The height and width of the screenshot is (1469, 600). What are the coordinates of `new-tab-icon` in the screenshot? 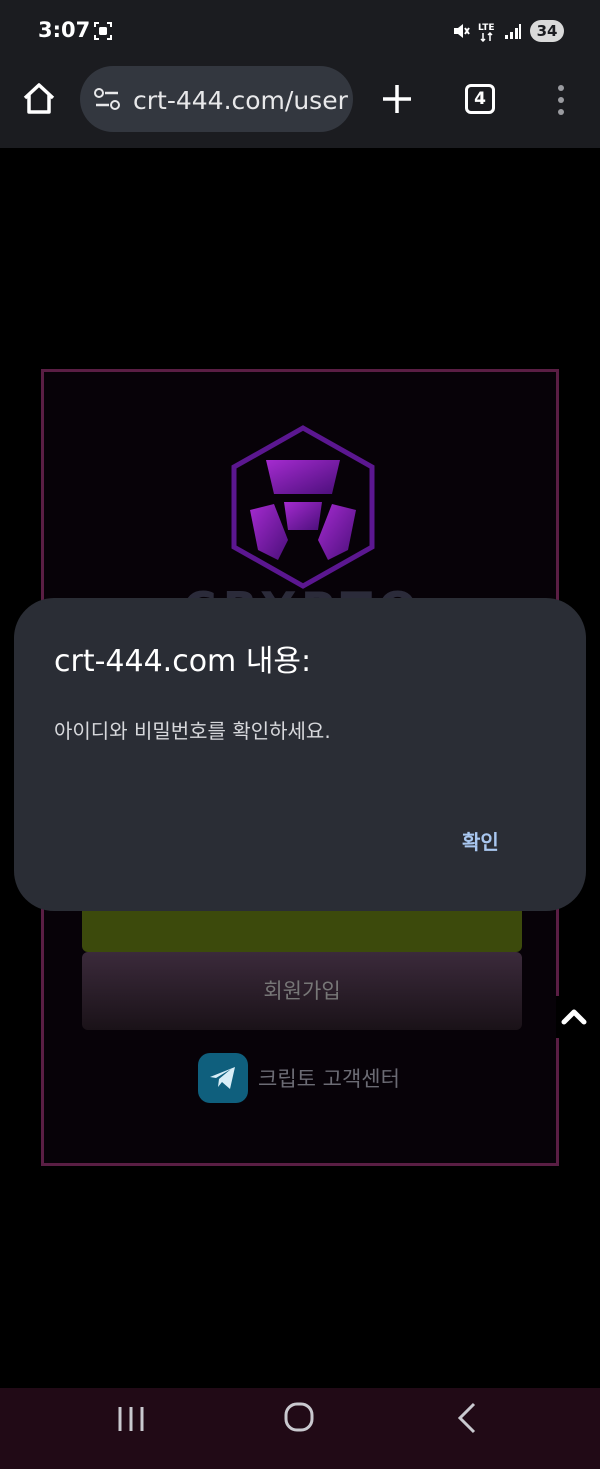 It's located at (397, 99).